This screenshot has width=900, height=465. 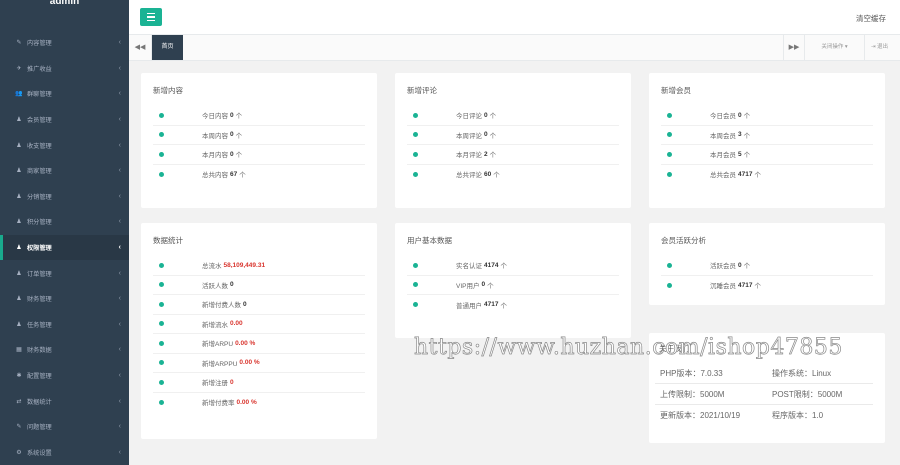 What do you see at coordinates (259, 363) in the screenshot?
I see `list-item: 新增ARPPU 0.00 %` at bounding box center [259, 363].